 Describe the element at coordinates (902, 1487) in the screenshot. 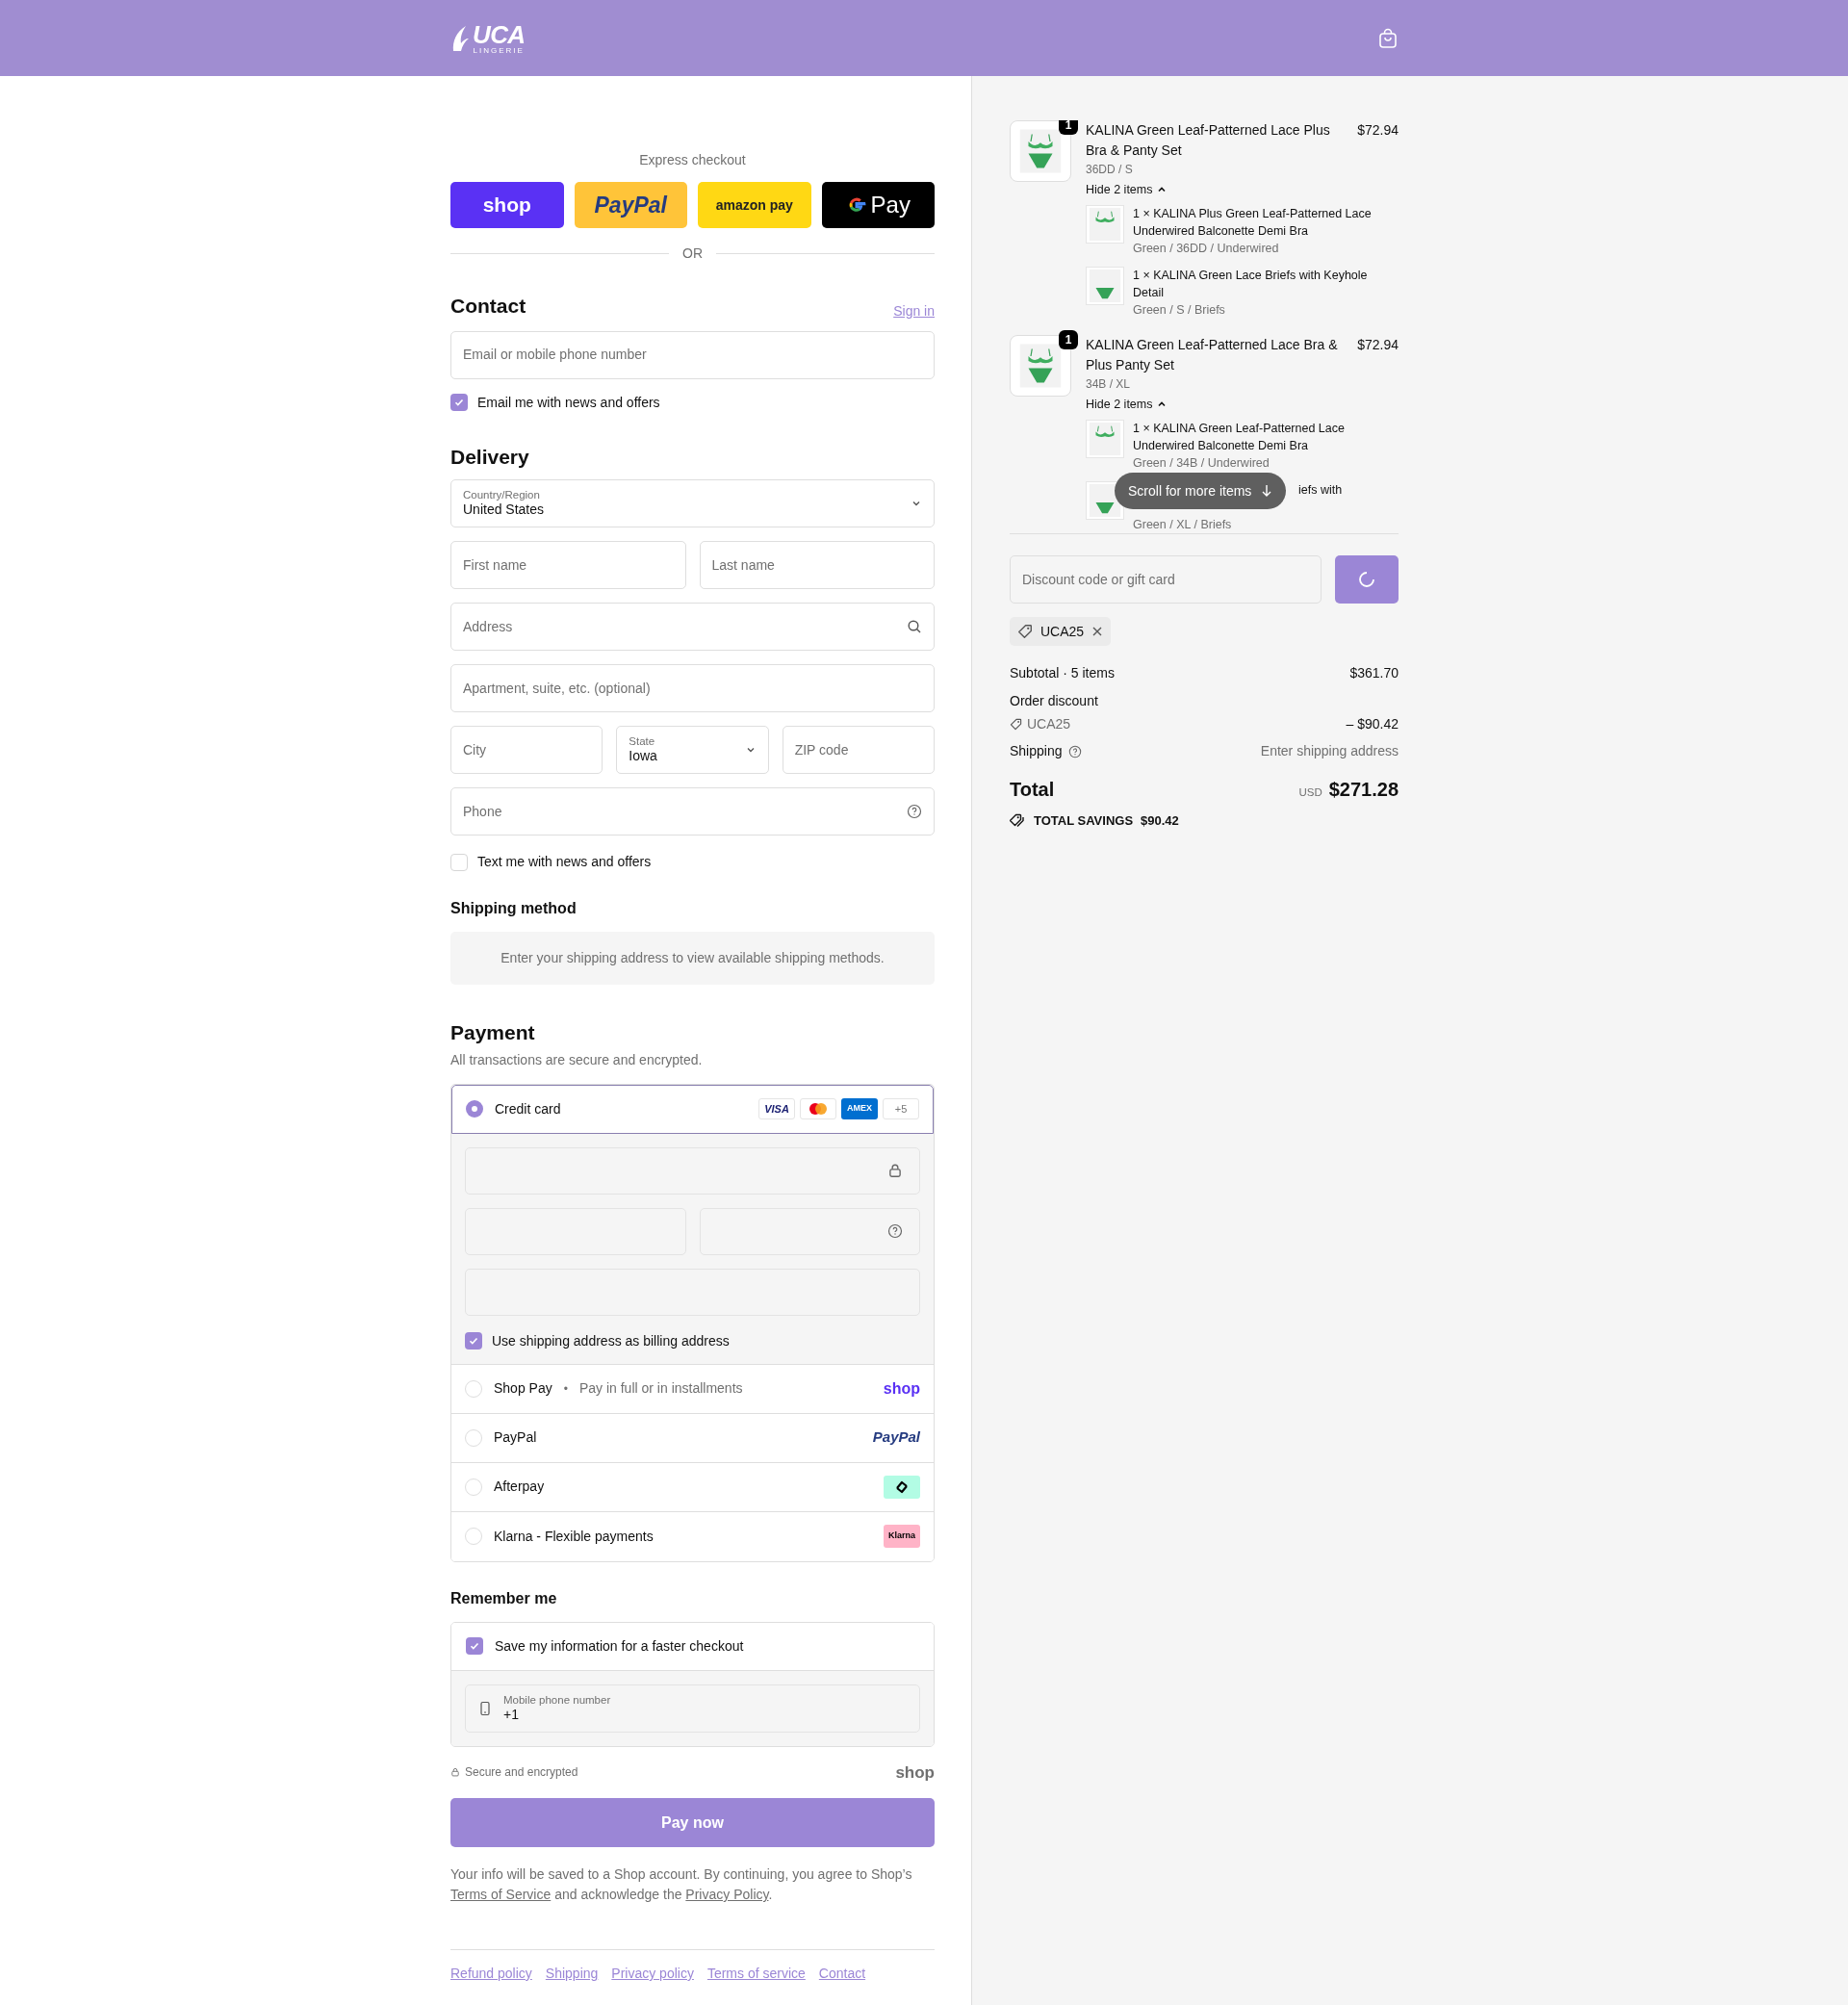

I see `afterpay-logo` at that location.